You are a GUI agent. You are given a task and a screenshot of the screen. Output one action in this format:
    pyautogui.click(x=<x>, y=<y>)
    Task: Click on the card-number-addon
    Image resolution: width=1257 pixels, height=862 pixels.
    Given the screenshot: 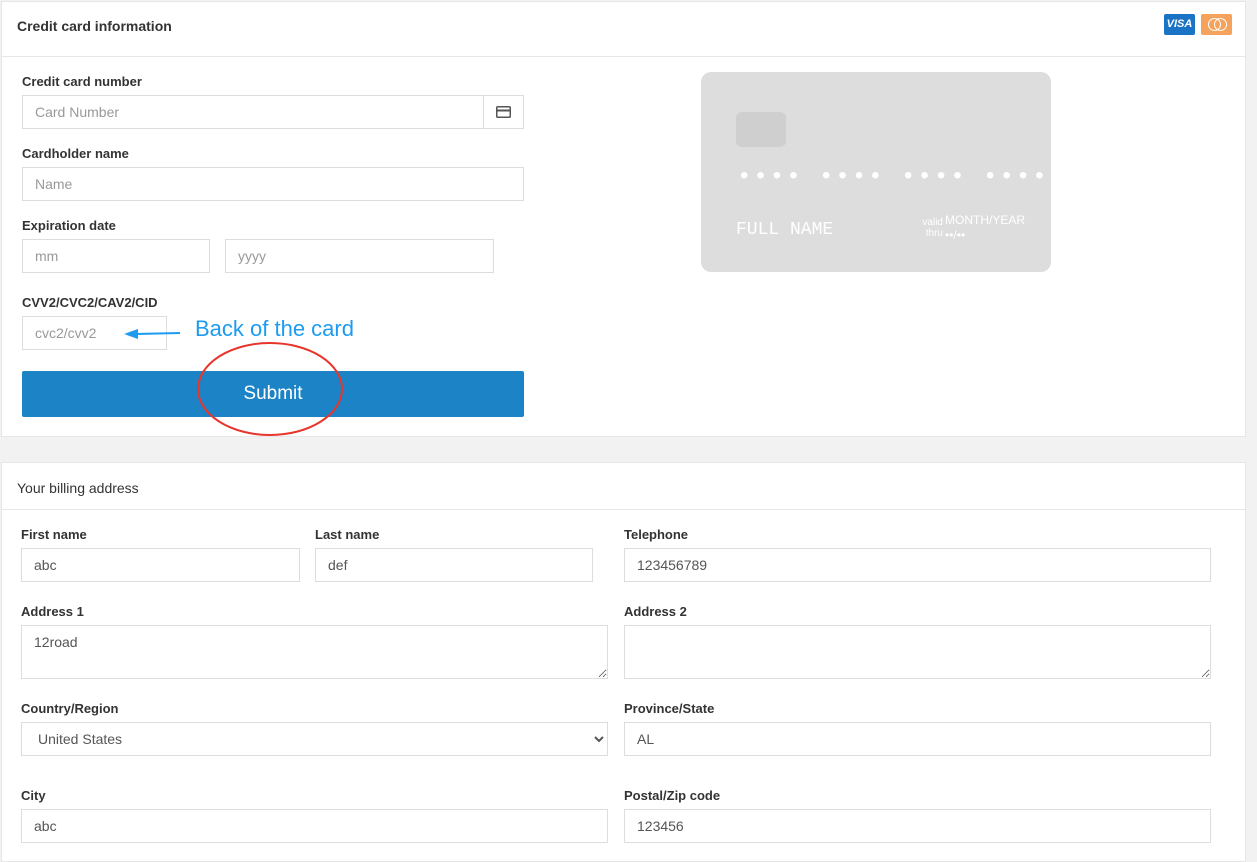 What is the action you would take?
    pyautogui.click(x=503, y=112)
    